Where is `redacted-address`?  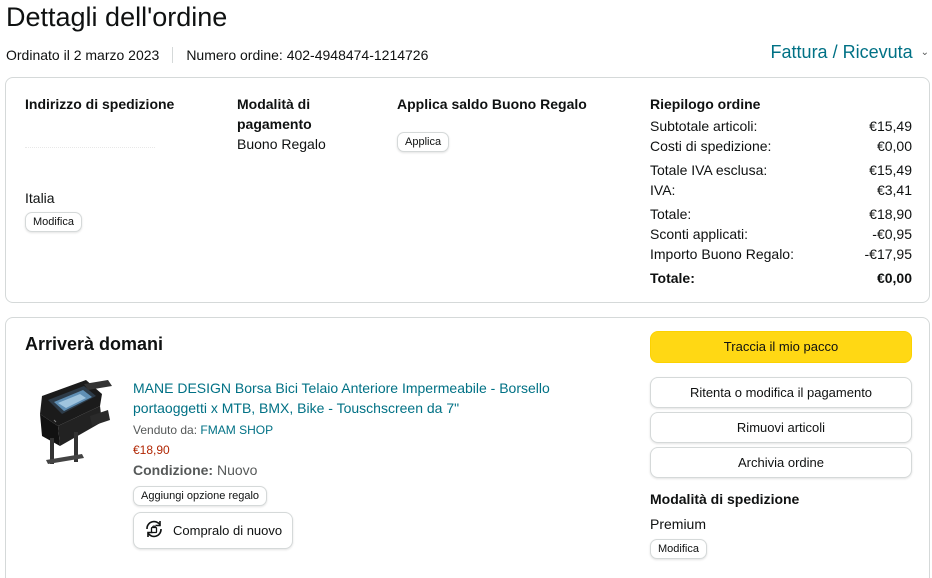 redacted-address is located at coordinates (90, 143).